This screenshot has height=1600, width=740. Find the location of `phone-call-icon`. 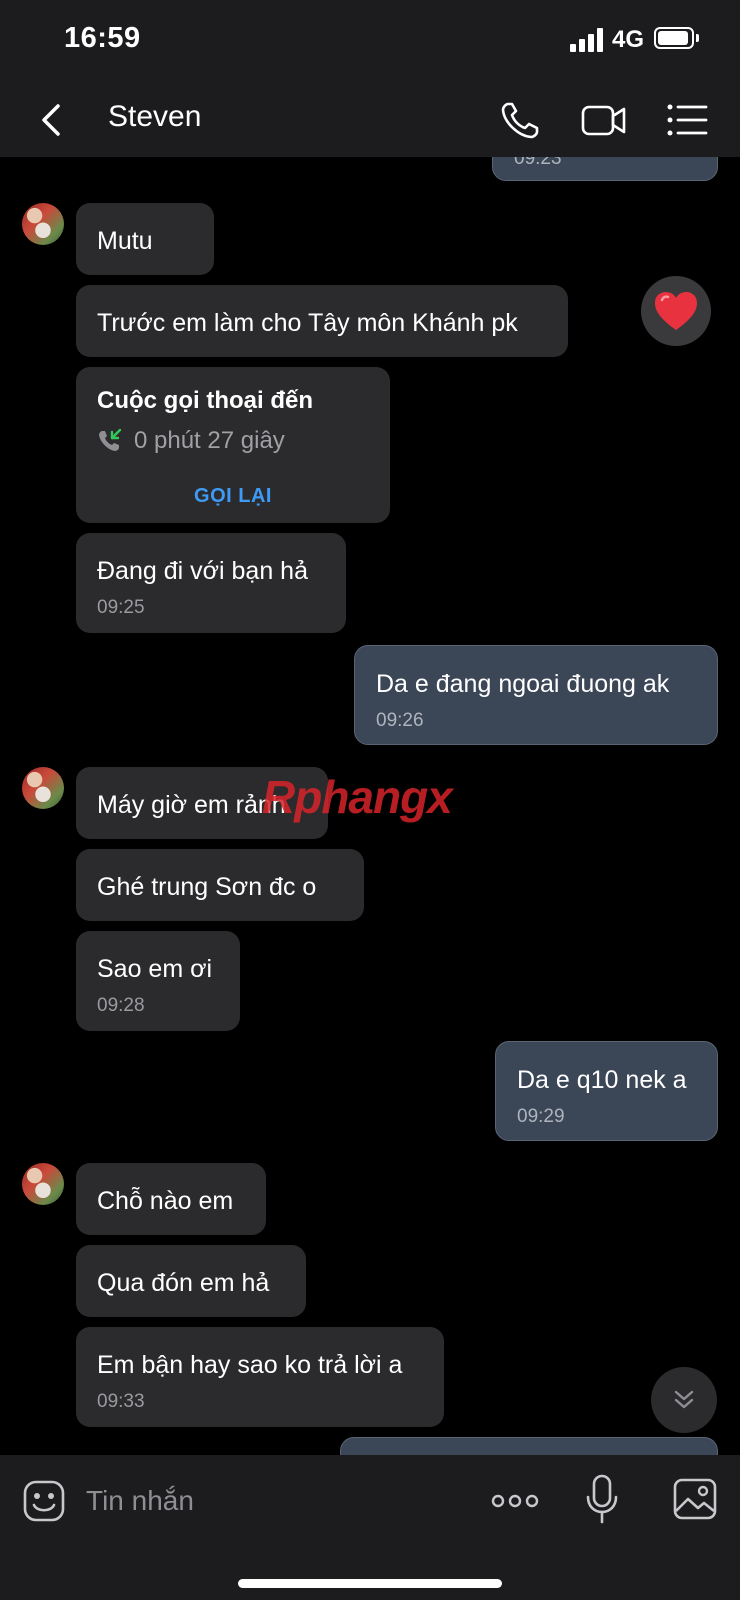

phone-call-icon is located at coordinates (522, 120).